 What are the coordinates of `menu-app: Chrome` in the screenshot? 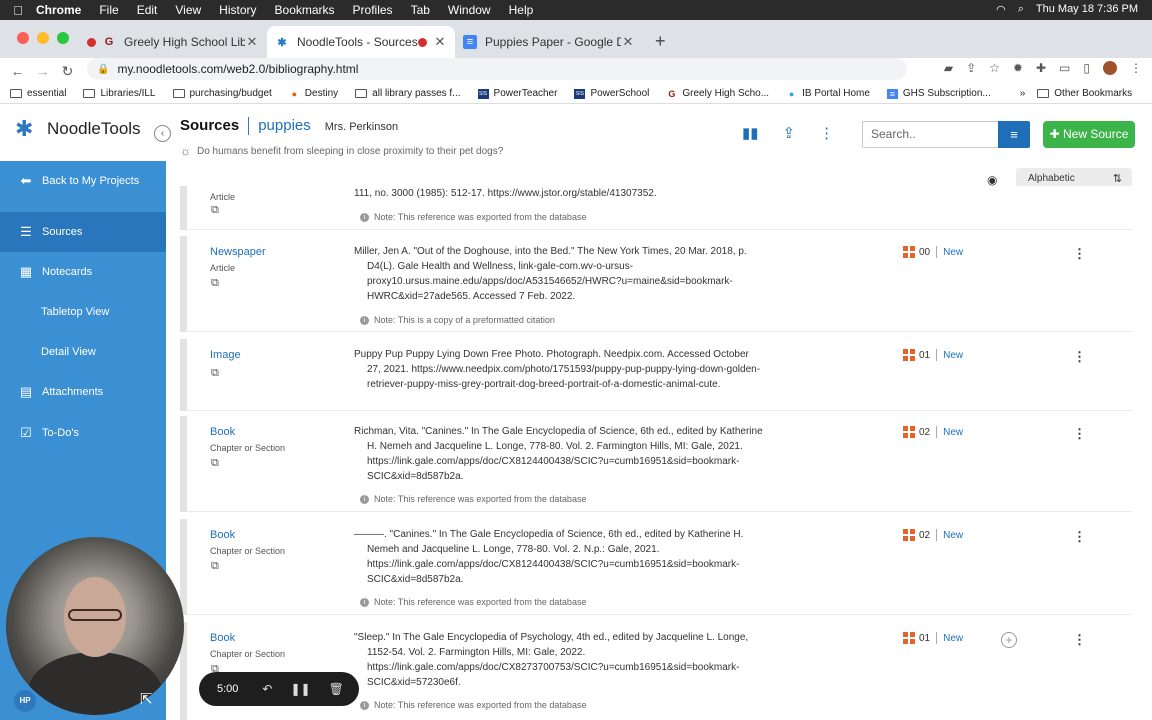 It's located at (58, 10).